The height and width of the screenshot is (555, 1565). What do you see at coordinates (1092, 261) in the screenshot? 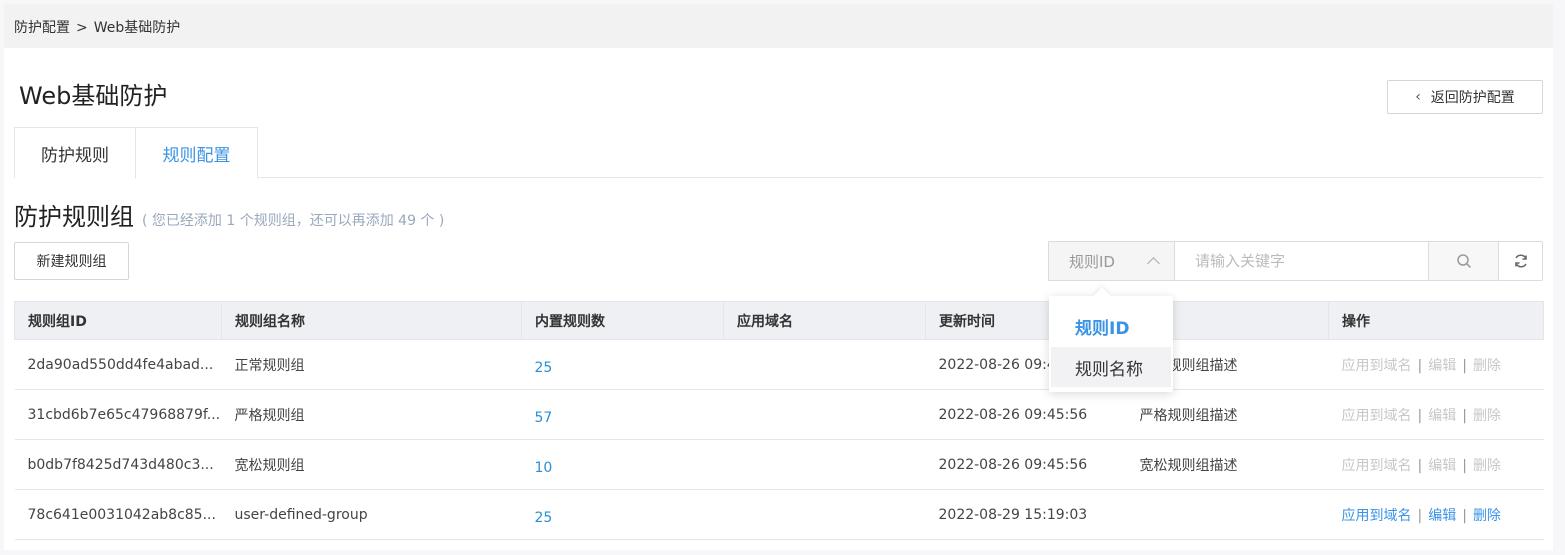
I see `select-value: 规则ID` at bounding box center [1092, 261].